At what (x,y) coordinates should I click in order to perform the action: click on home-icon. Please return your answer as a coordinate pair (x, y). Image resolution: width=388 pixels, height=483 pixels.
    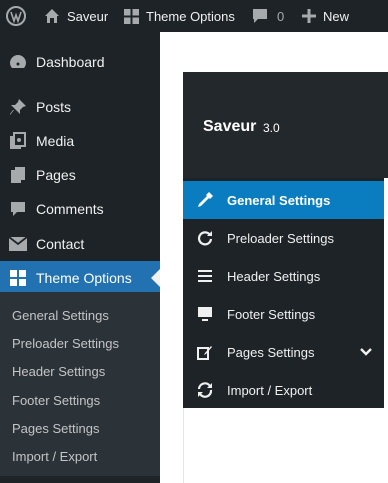
    Looking at the image, I should click on (52, 16).